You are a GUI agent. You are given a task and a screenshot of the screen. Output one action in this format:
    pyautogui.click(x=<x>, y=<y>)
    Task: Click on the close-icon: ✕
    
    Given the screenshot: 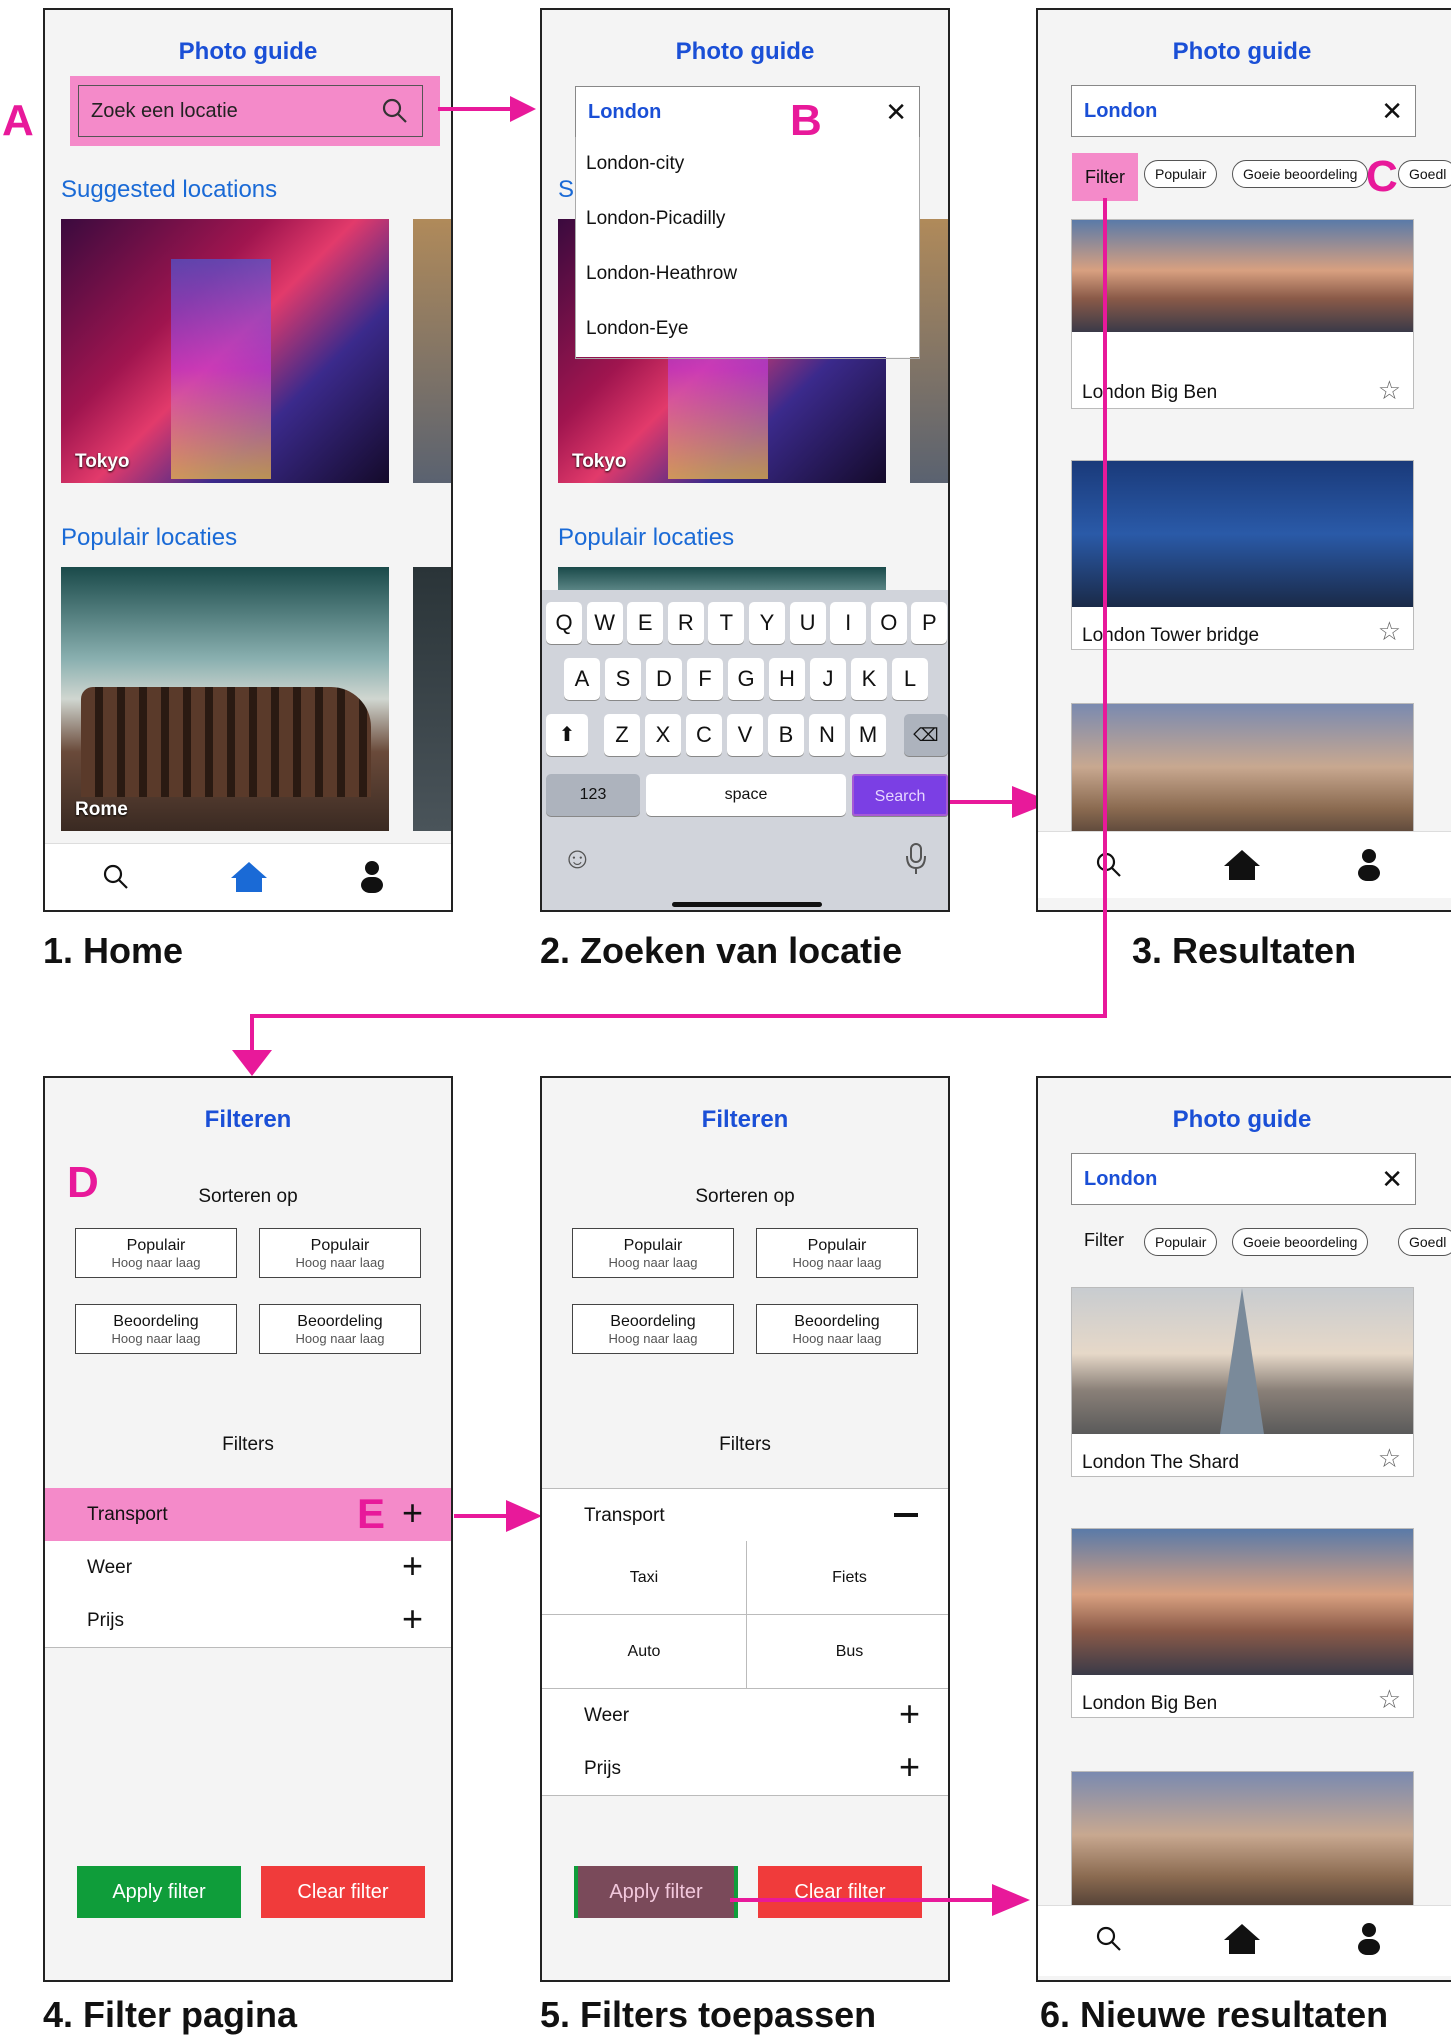 What is the action you would take?
    pyautogui.click(x=1392, y=1179)
    